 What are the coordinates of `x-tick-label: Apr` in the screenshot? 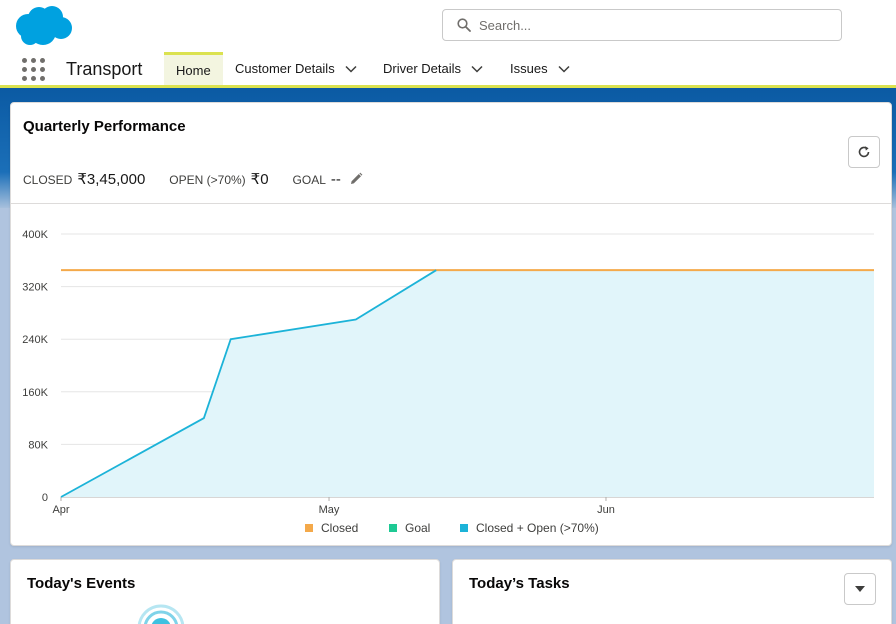 It's located at (60, 510).